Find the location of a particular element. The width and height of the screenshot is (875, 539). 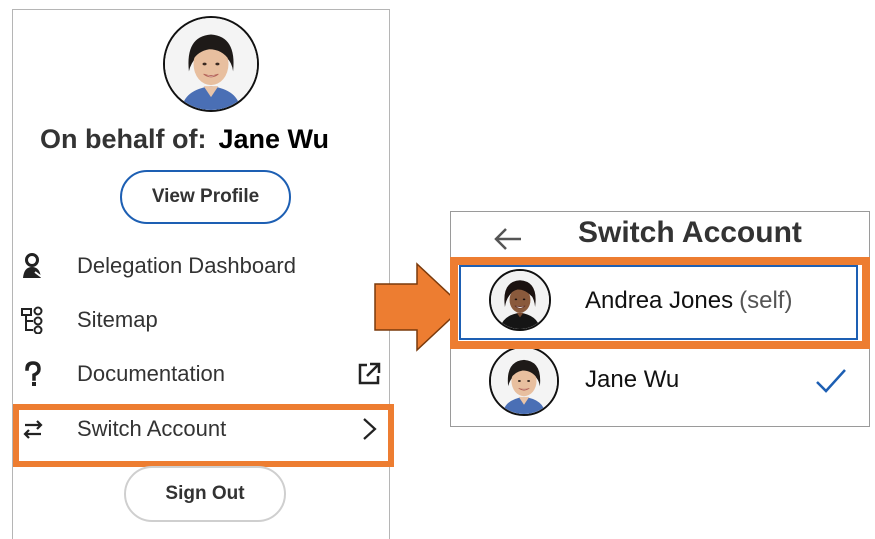

chevron-right-icon is located at coordinates (369, 429).